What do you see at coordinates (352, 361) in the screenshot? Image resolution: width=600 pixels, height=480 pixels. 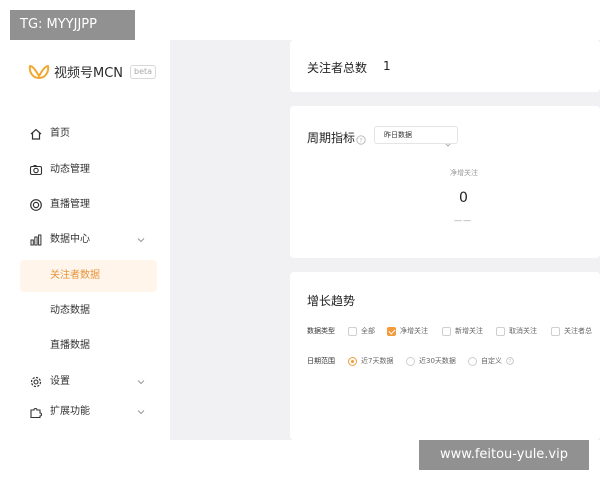 I see `radio-selected` at bounding box center [352, 361].